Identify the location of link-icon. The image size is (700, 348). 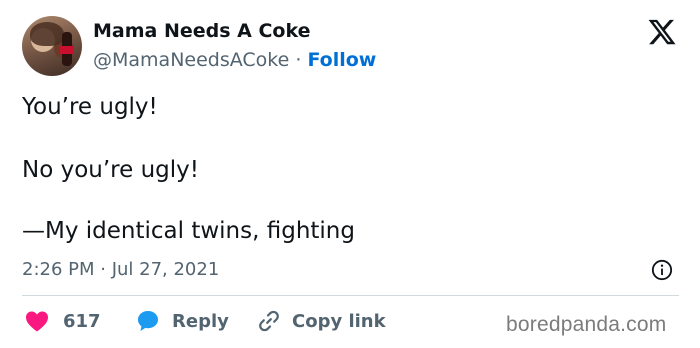
(269, 321).